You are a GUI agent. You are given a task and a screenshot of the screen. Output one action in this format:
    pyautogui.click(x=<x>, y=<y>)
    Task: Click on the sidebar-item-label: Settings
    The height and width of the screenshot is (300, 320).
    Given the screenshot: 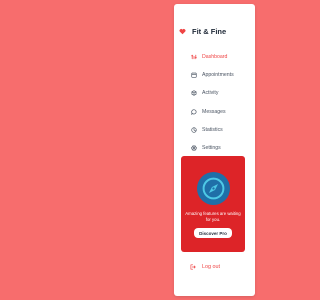 What is the action you would take?
    pyautogui.click(x=211, y=148)
    